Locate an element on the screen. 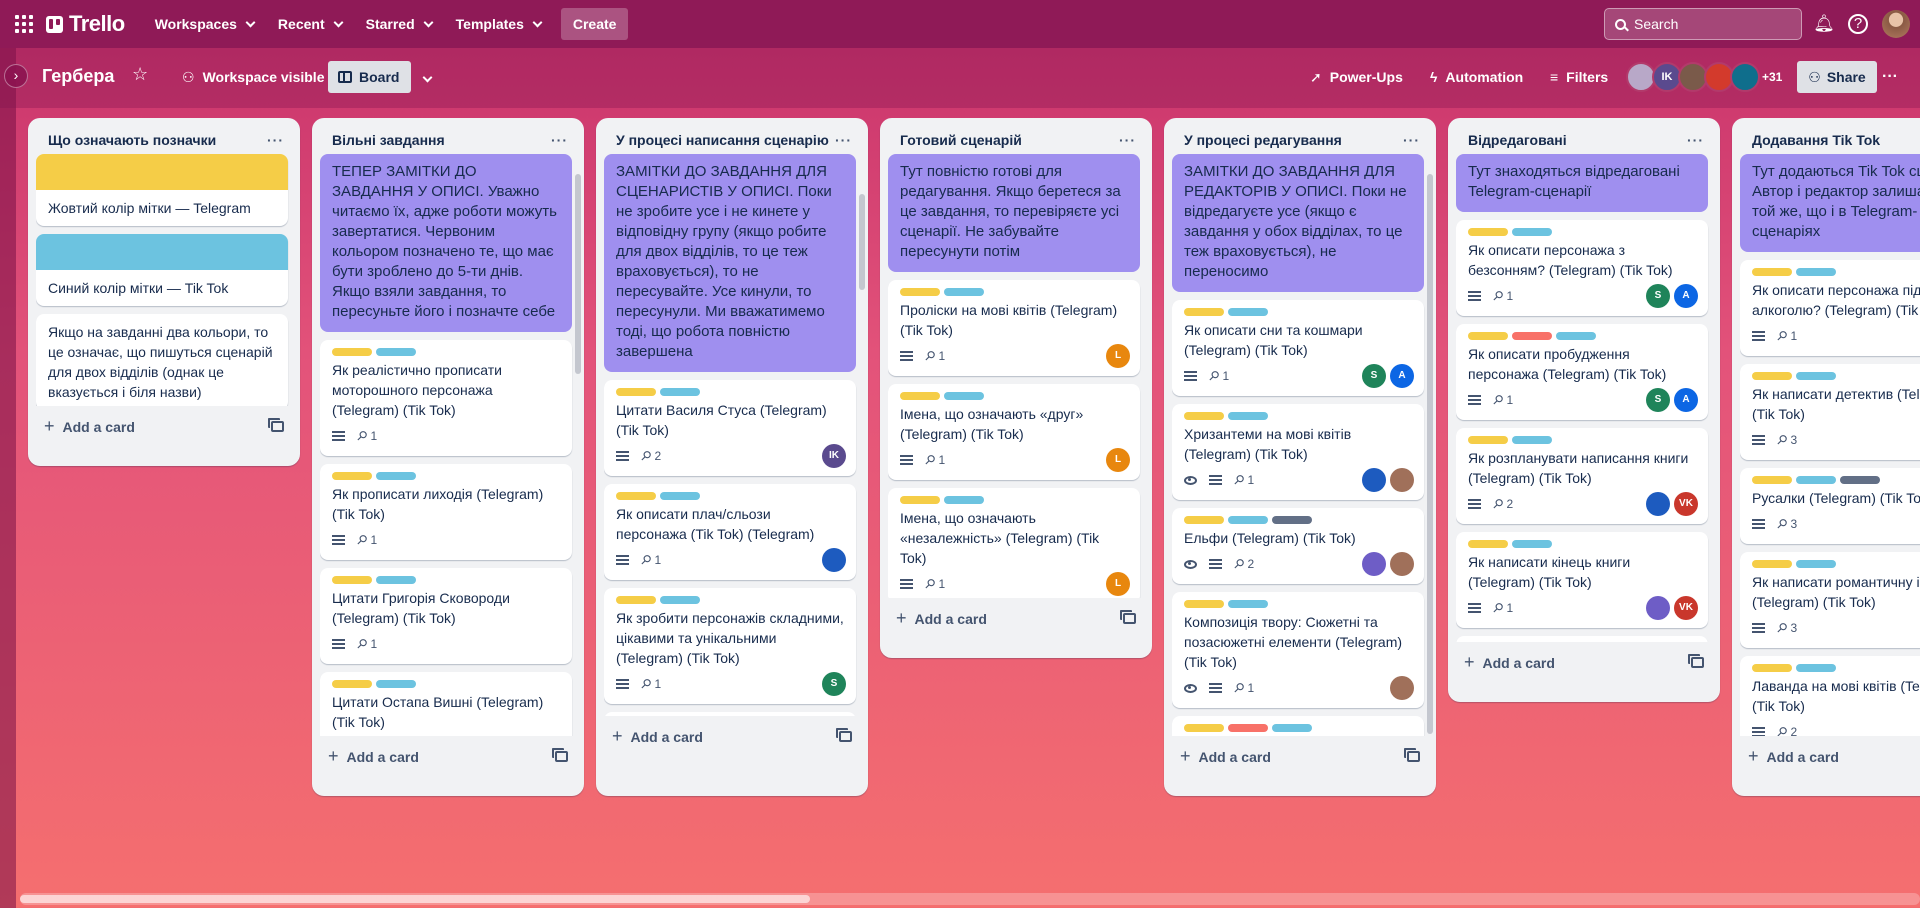 Image resolution: width=1920 pixels, height=908 pixels. views-dropdown is located at coordinates (427, 76).